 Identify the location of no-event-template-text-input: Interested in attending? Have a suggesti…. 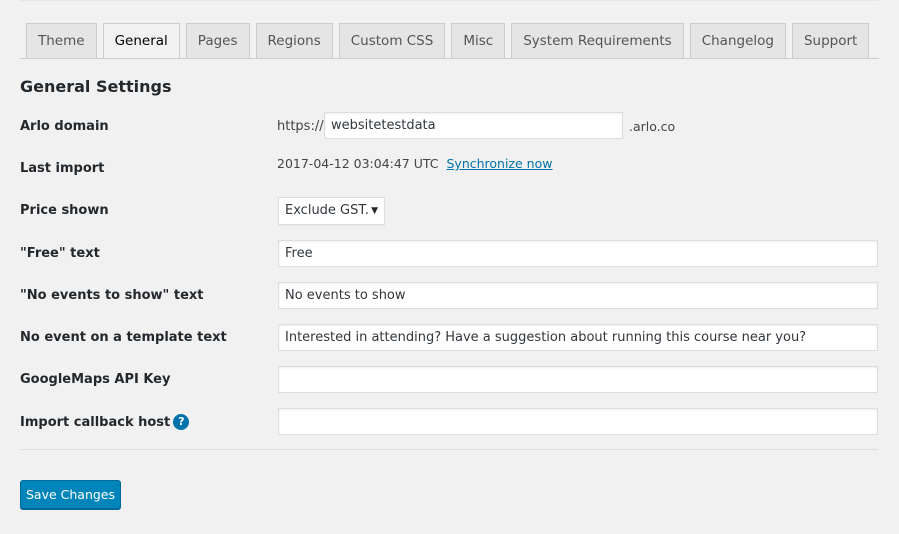
(578, 337).